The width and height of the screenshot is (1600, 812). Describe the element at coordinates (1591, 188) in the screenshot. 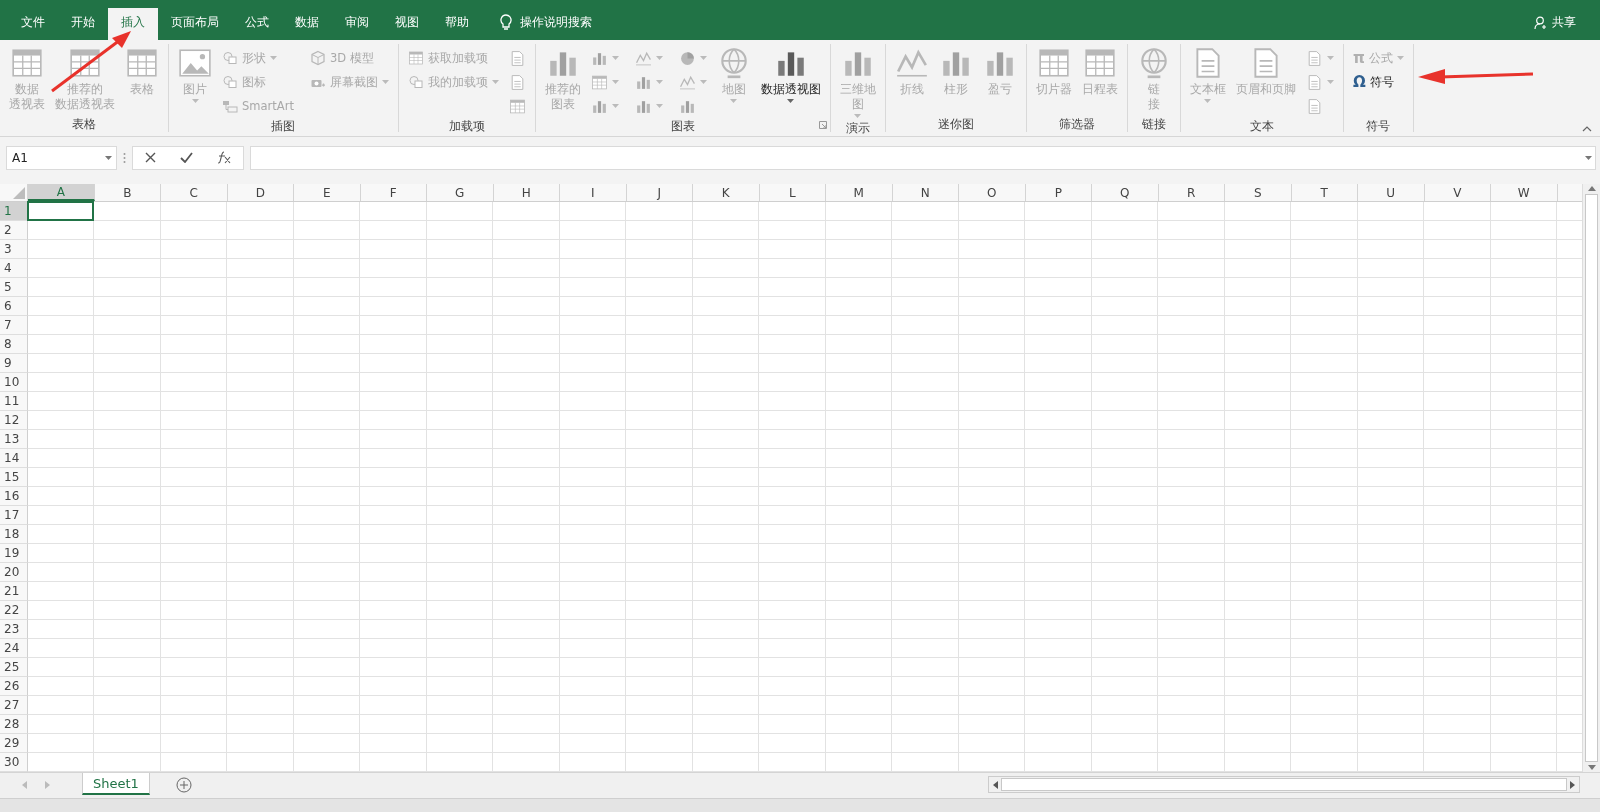

I see `scroll-up-icon` at that location.